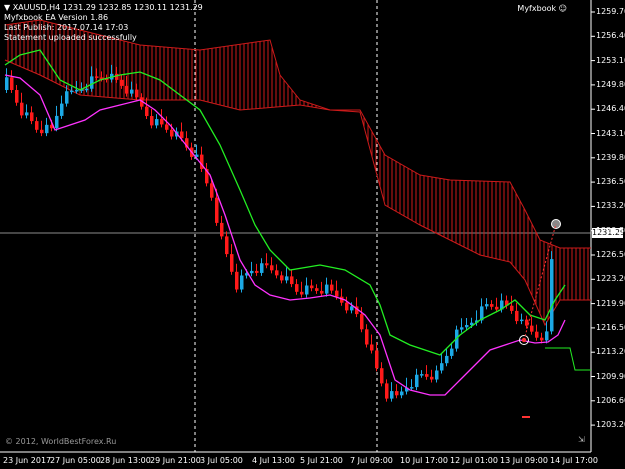 The image size is (625, 469). What do you see at coordinates (424, 460) in the screenshot?
I see `time-axis-label: 10 Jul 17:00` at bounding box center [424, 460].